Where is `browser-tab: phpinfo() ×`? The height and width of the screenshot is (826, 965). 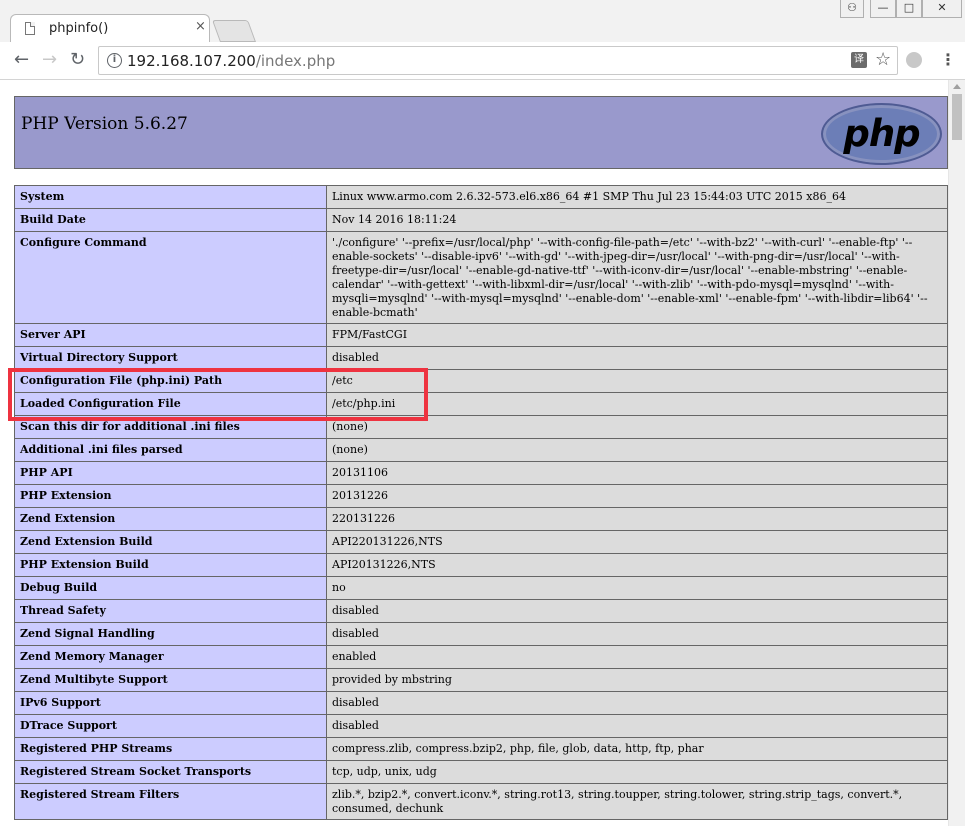 browser-tab: phpinfo() × is located at coordinates (110, 28).